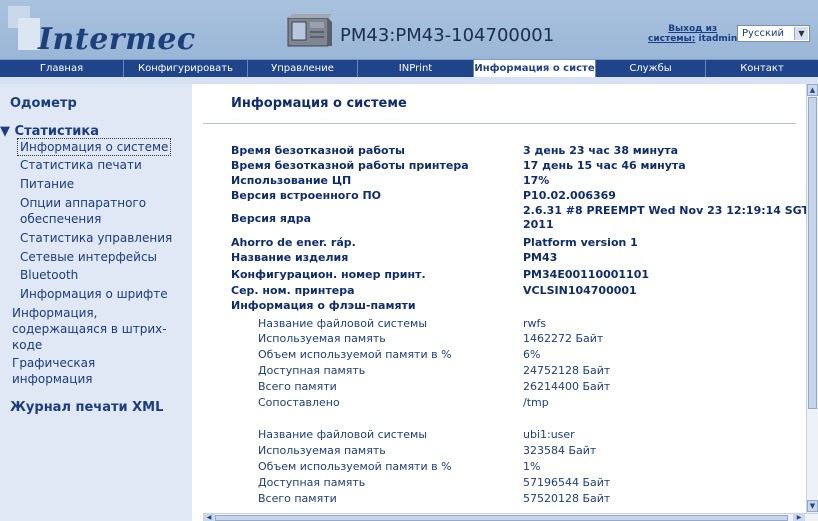 This screenshot has height=521, width=818. Describe the element at coordinates (43, 104) in the screenshot. I see `sidebar-odometer: Одометр` at that location.